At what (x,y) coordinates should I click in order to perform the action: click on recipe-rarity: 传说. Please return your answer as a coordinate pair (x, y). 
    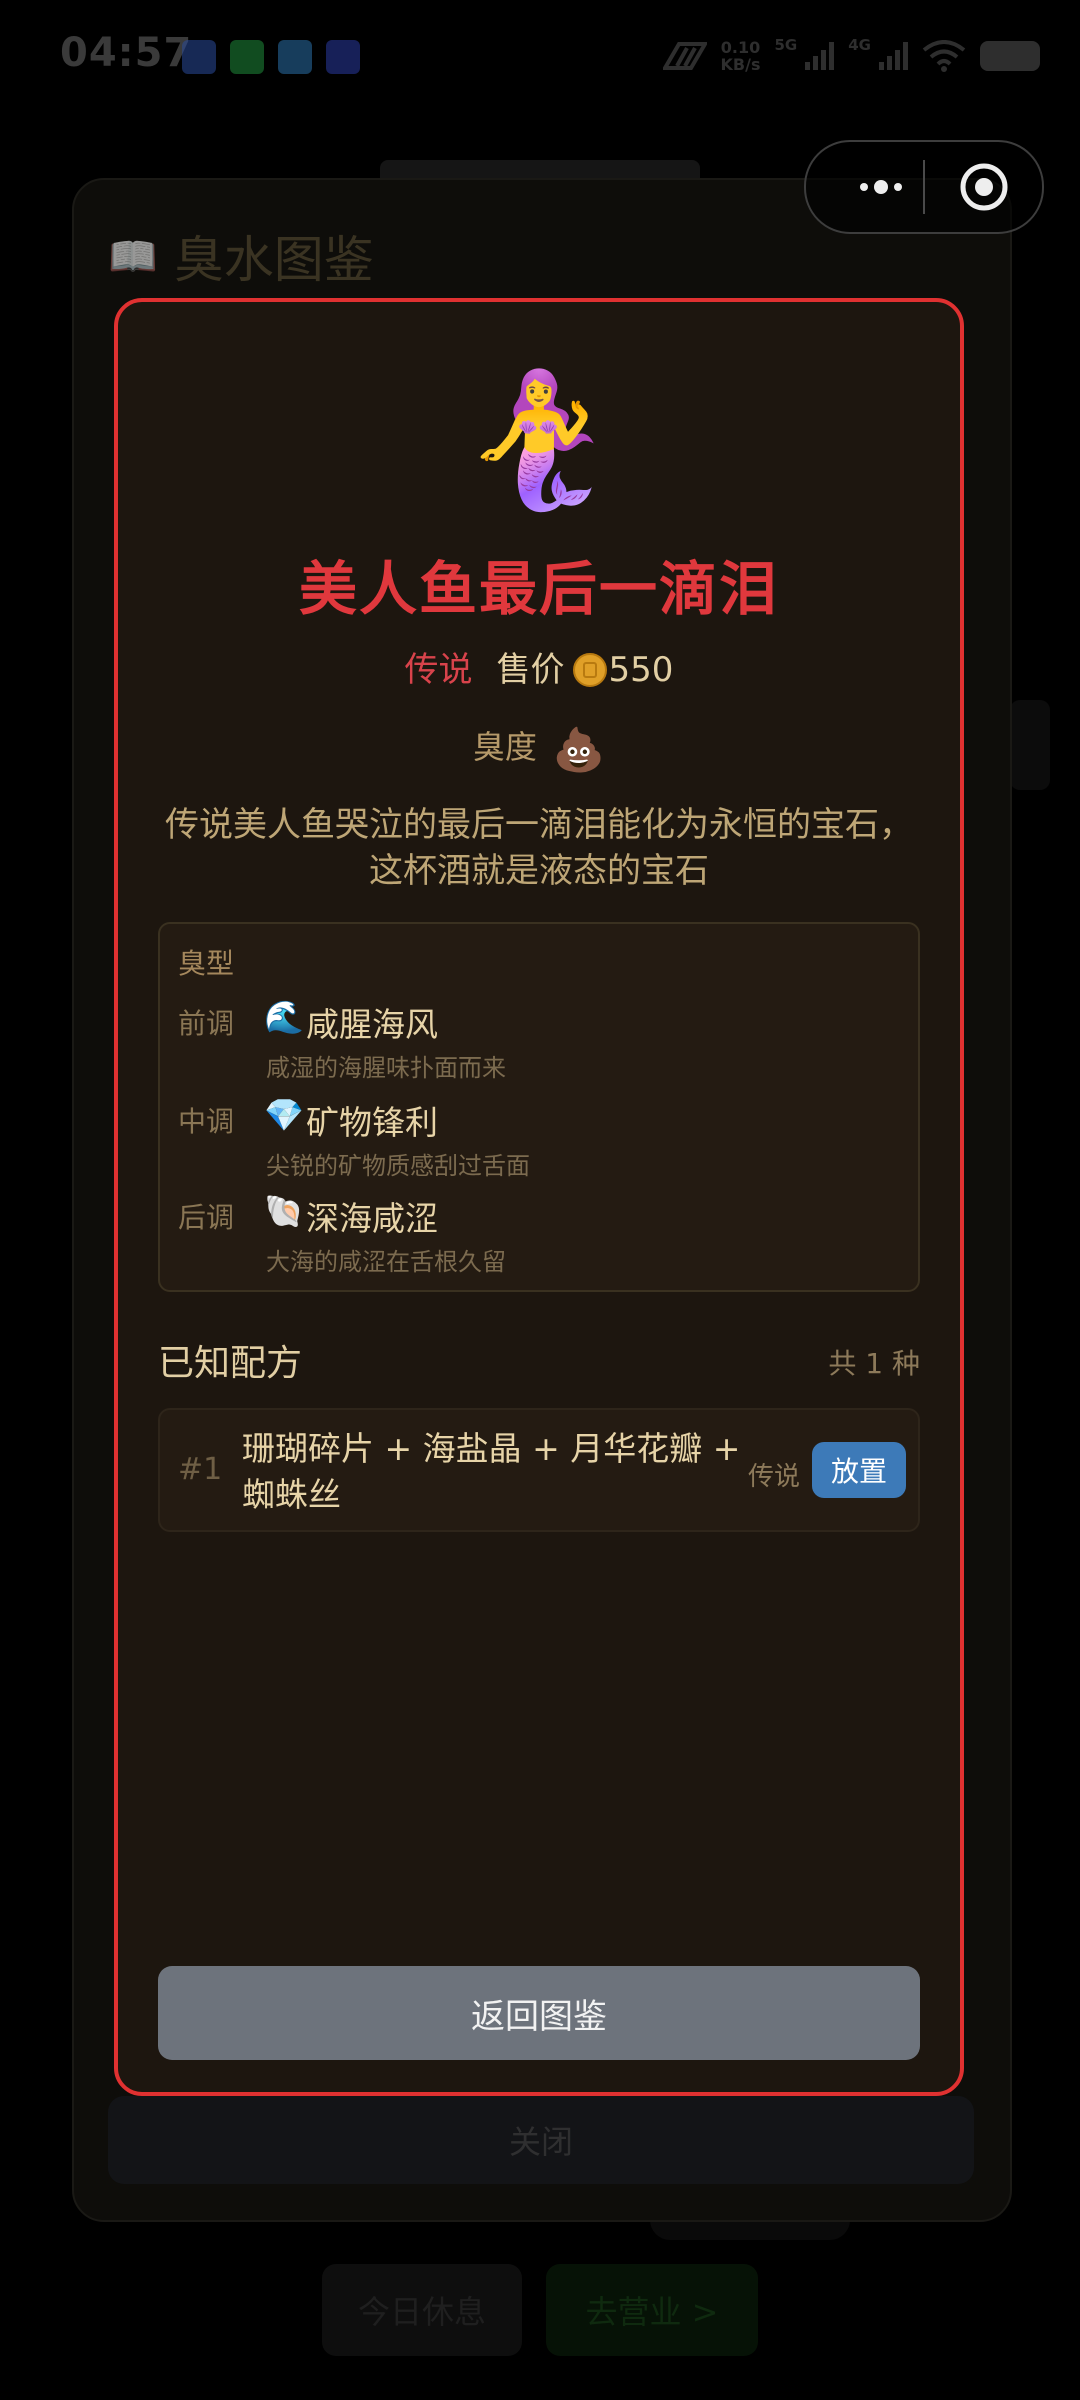
    Looking at the image, I should click on (774, 1477).